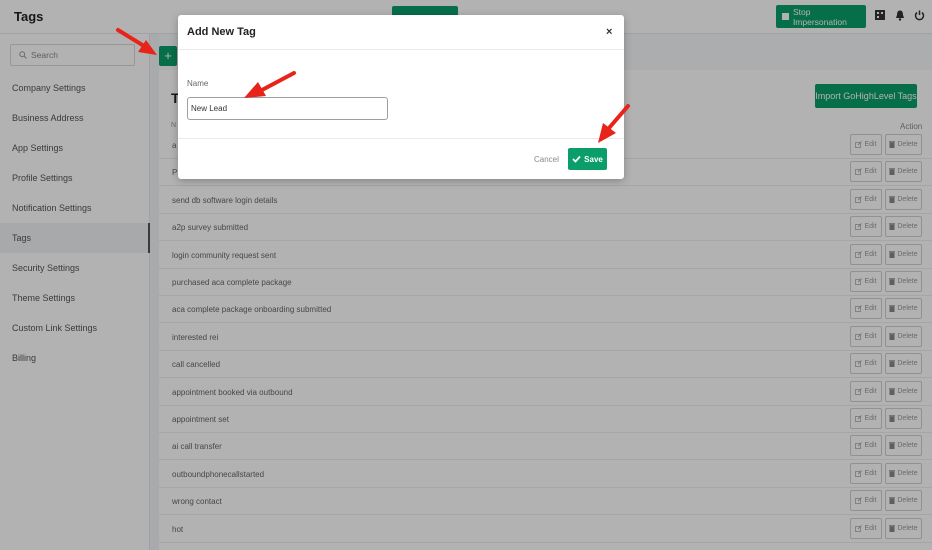  What do you see at coordinates (593, 159) in the screenshot?
I see `save-label: Save` at bounding box center [593, 159].